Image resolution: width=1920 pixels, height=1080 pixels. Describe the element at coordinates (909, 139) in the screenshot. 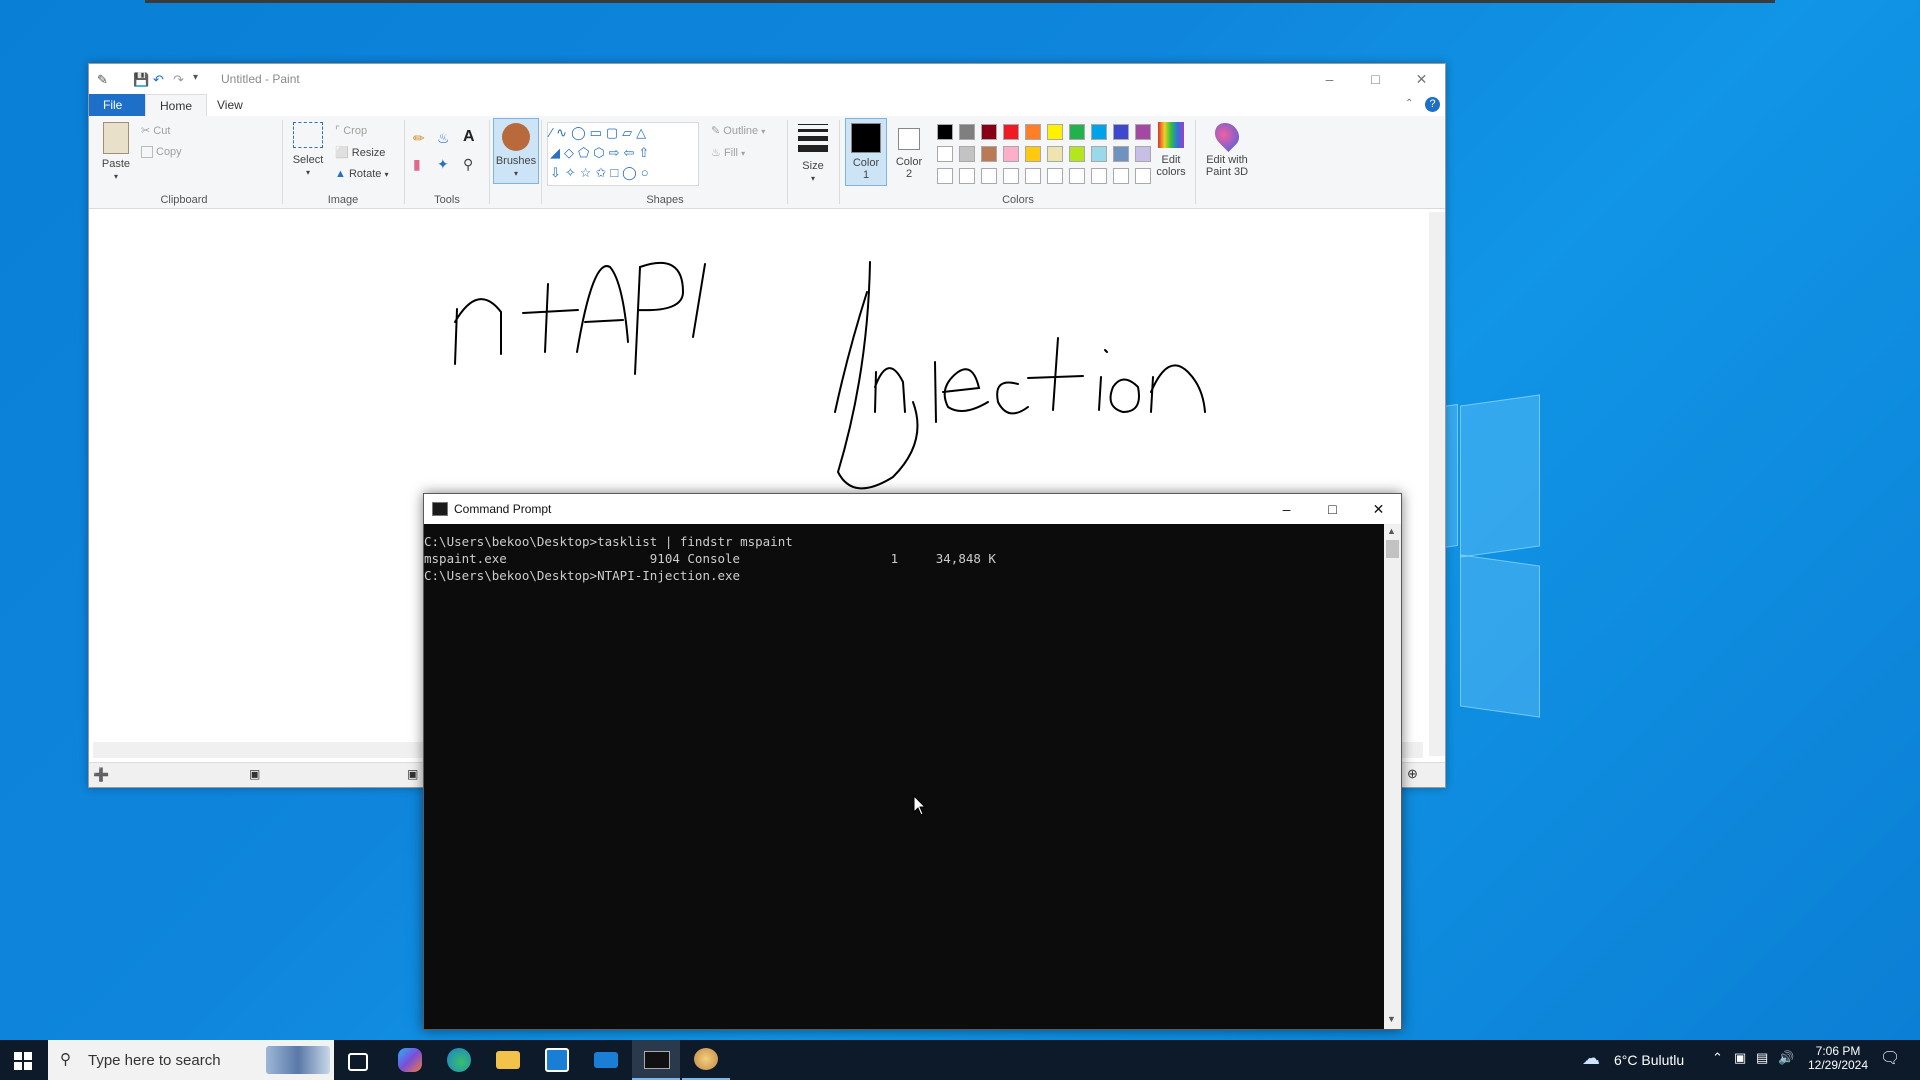

I see `color2-swatch` at that location.